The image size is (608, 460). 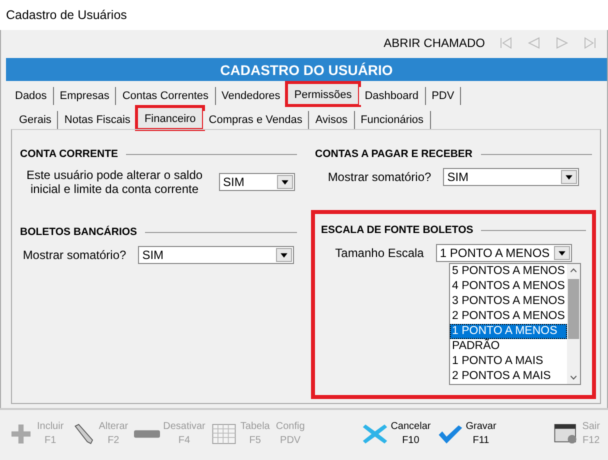 I want to click on tab: Compras e Vendas, so click(x=256, y=120).